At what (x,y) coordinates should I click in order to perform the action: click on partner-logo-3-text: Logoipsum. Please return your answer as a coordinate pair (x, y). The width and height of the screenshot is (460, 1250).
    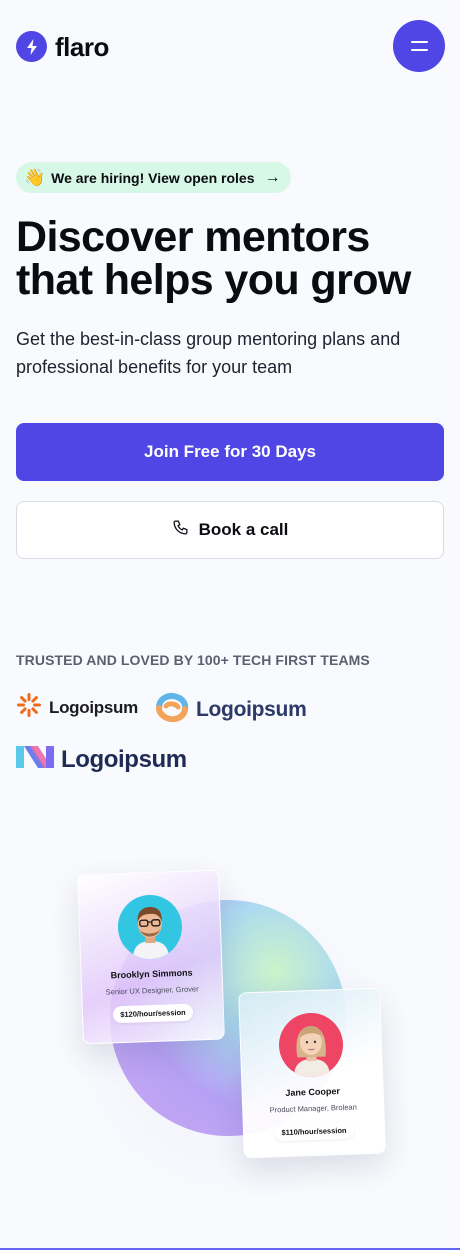
    Looking at the image, I should click on (124, 759).